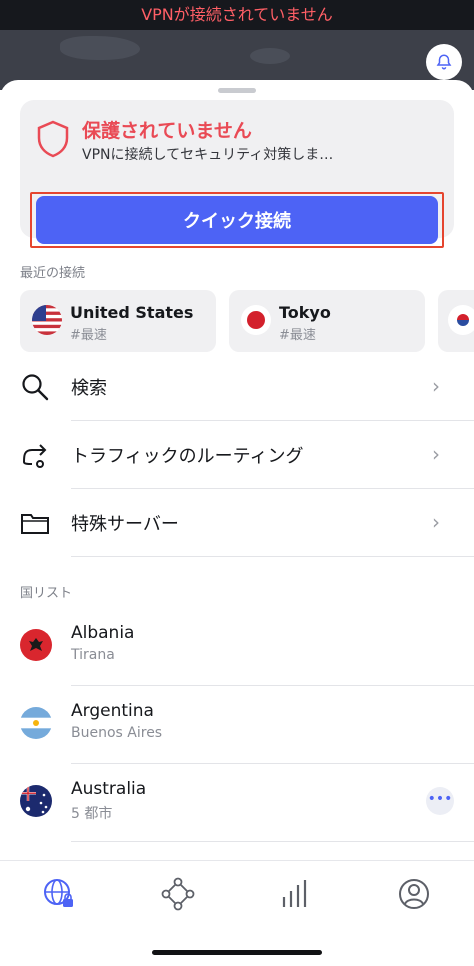 The width and height of the screenshot is (474, 966). I want to click on nav-meshnet, so click(178, 894).